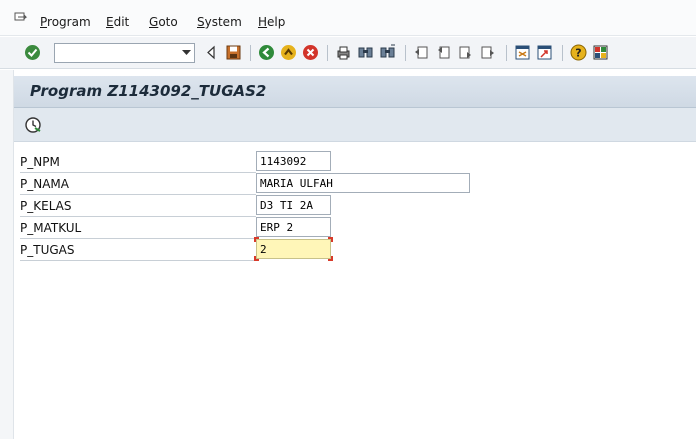 This screenshot has height=439, width=696. Describe the element at coordinates (310, 52) in the screenshot. I see `cancel-icon` at that location.